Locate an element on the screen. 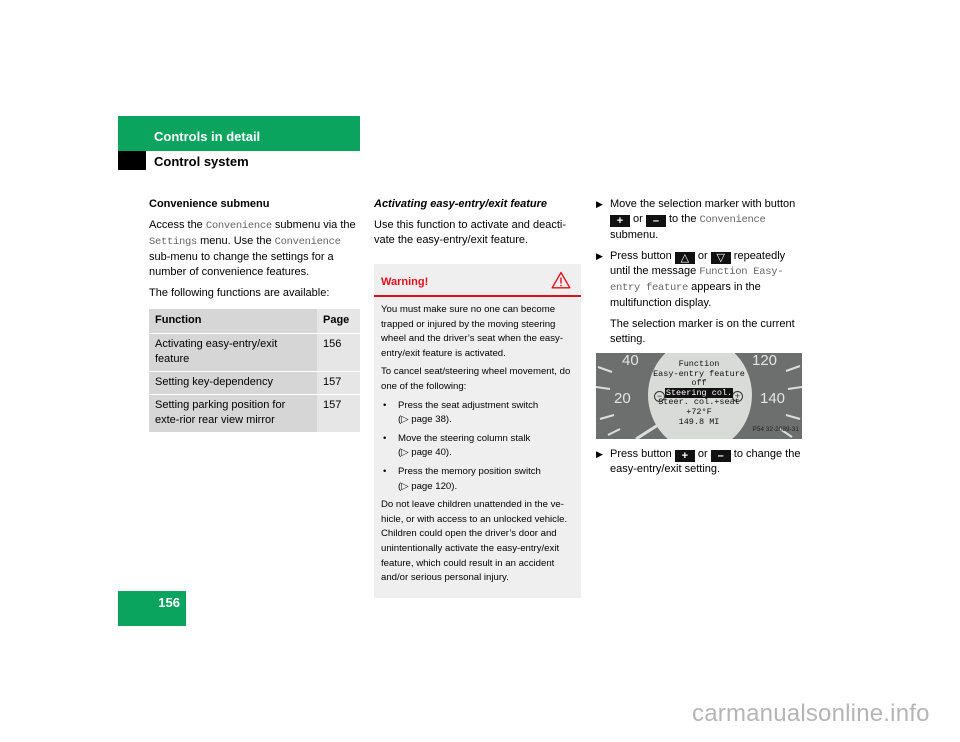 The width and height of the screenshot is (960, 742). table-header-row: Function Page is located at coordinates (254, 321).